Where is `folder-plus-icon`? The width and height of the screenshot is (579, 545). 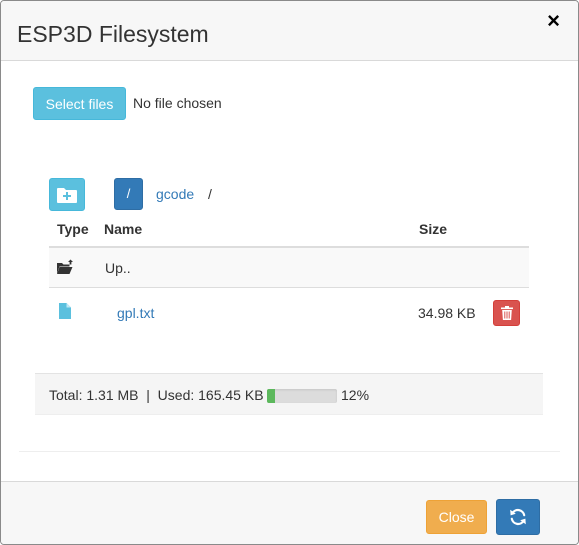
folder-plus-icon is located at coordinates (67, 194).